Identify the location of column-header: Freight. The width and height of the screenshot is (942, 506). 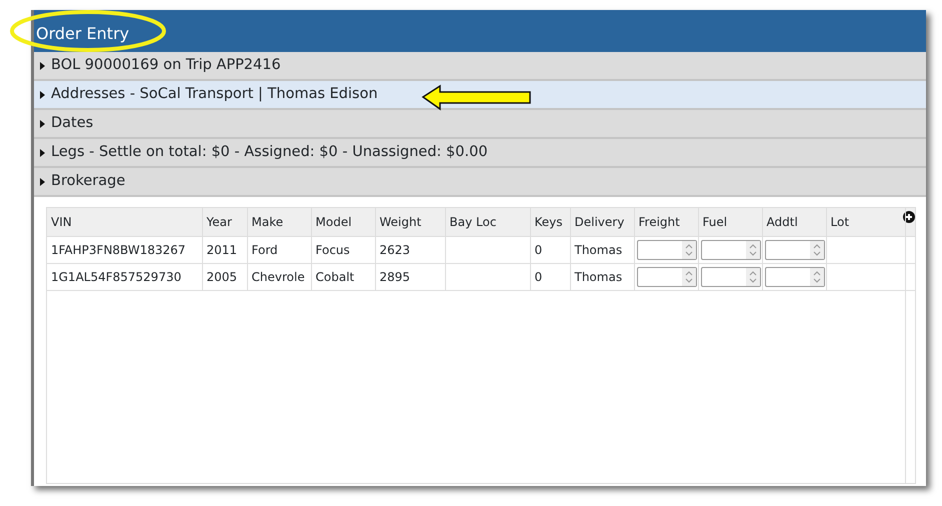
(666, 222).